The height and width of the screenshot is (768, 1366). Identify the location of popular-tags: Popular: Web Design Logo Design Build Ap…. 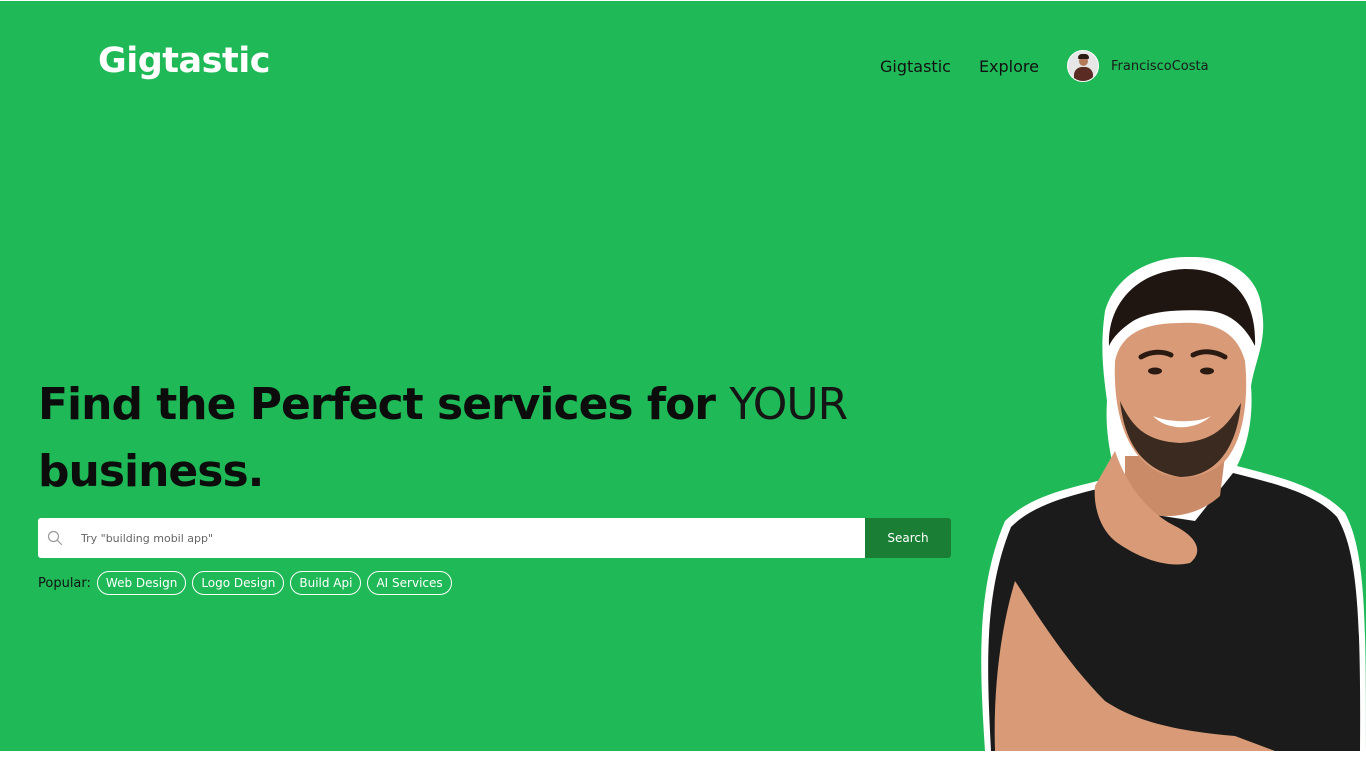
(248, 583).